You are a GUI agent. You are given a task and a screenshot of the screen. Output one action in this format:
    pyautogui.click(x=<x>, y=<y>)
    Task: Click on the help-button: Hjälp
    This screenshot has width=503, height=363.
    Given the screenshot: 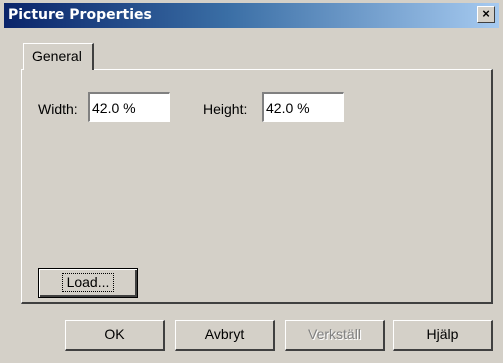 What is the action you would take?
    pyautogui.click(x=443, y=335)
    